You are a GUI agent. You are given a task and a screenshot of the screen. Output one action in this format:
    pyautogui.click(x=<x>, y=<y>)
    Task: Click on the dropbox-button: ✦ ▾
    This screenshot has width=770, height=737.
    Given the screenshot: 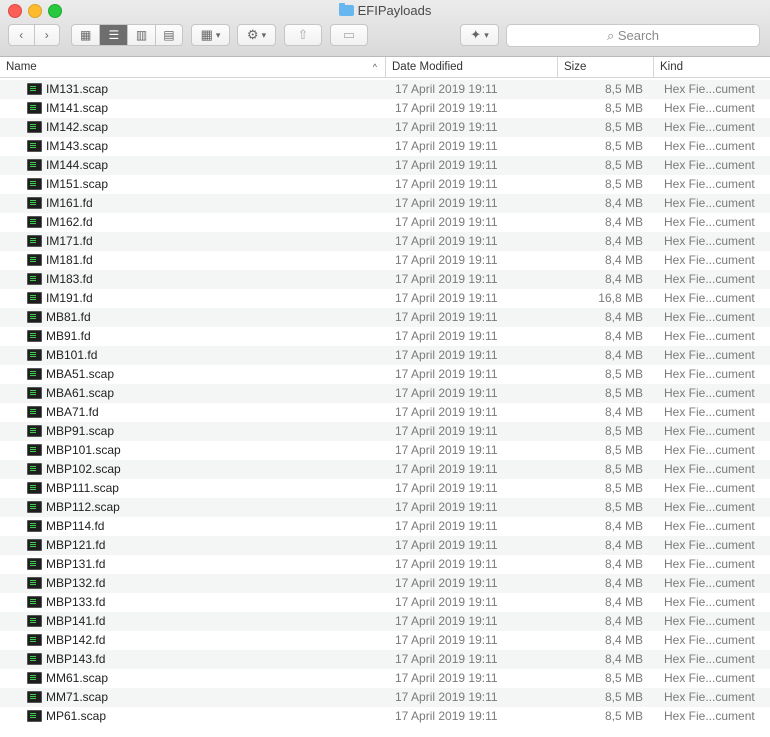 What is the action you would take?
    pyautogui.click(x=479, y=35)
    